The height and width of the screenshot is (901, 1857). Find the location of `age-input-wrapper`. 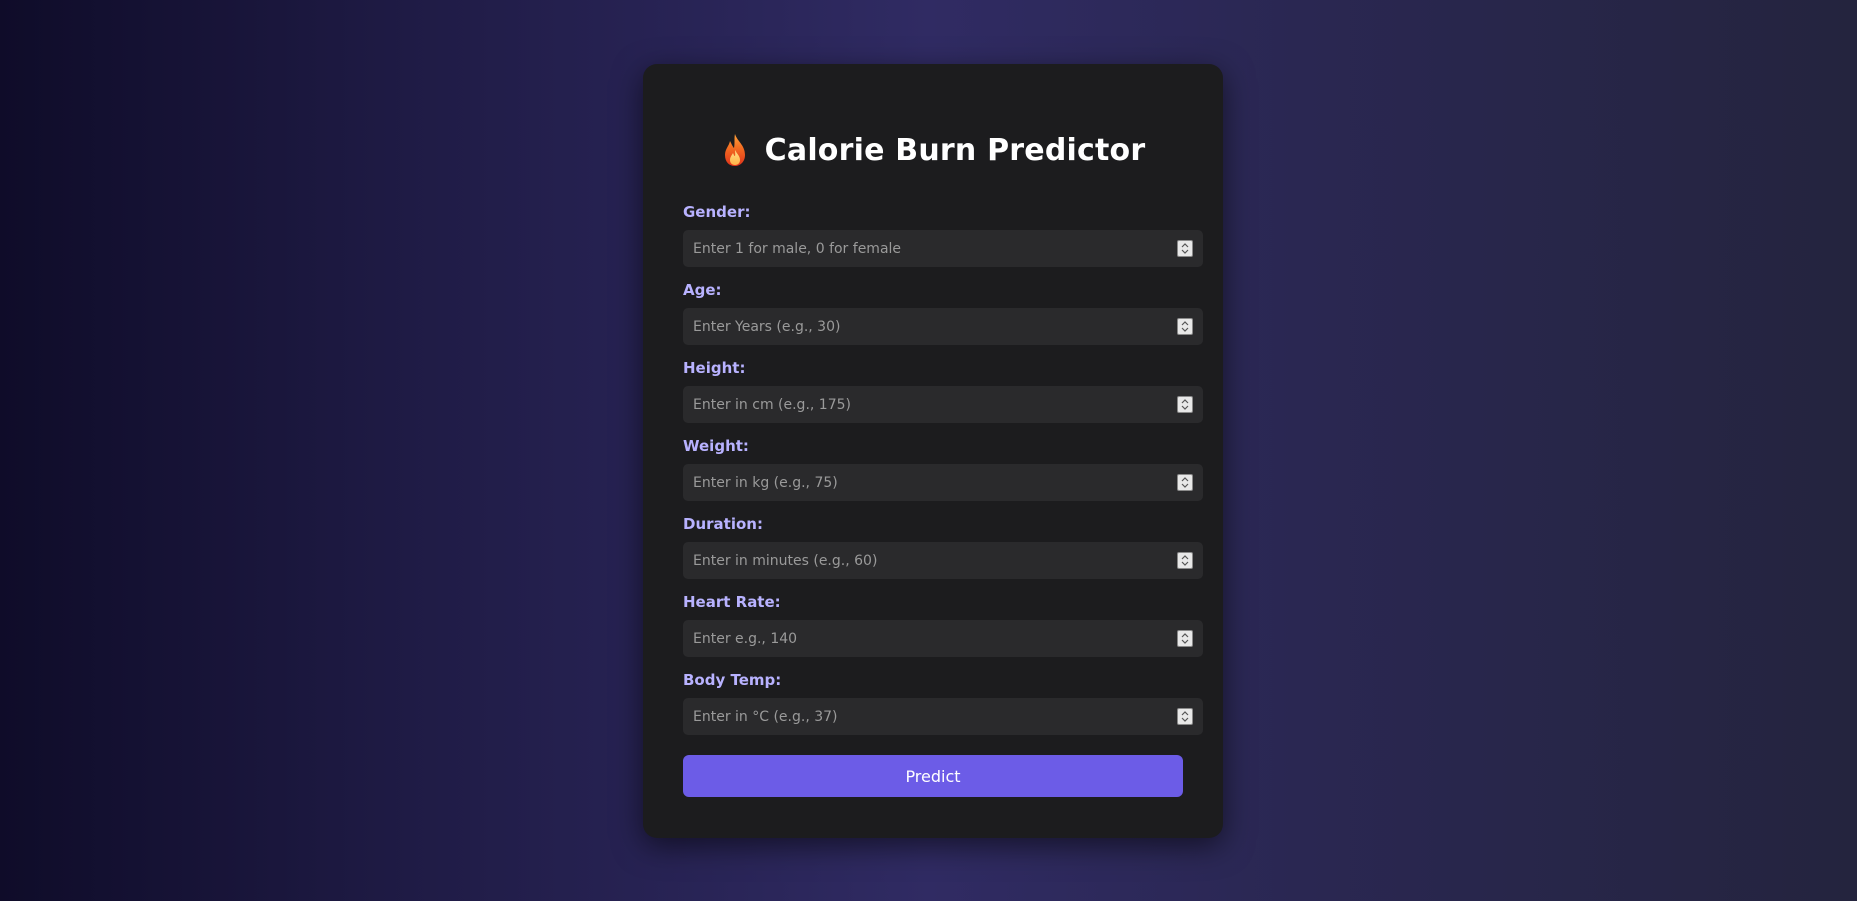

age-input-wrapper is located at coordinates (943, 326).